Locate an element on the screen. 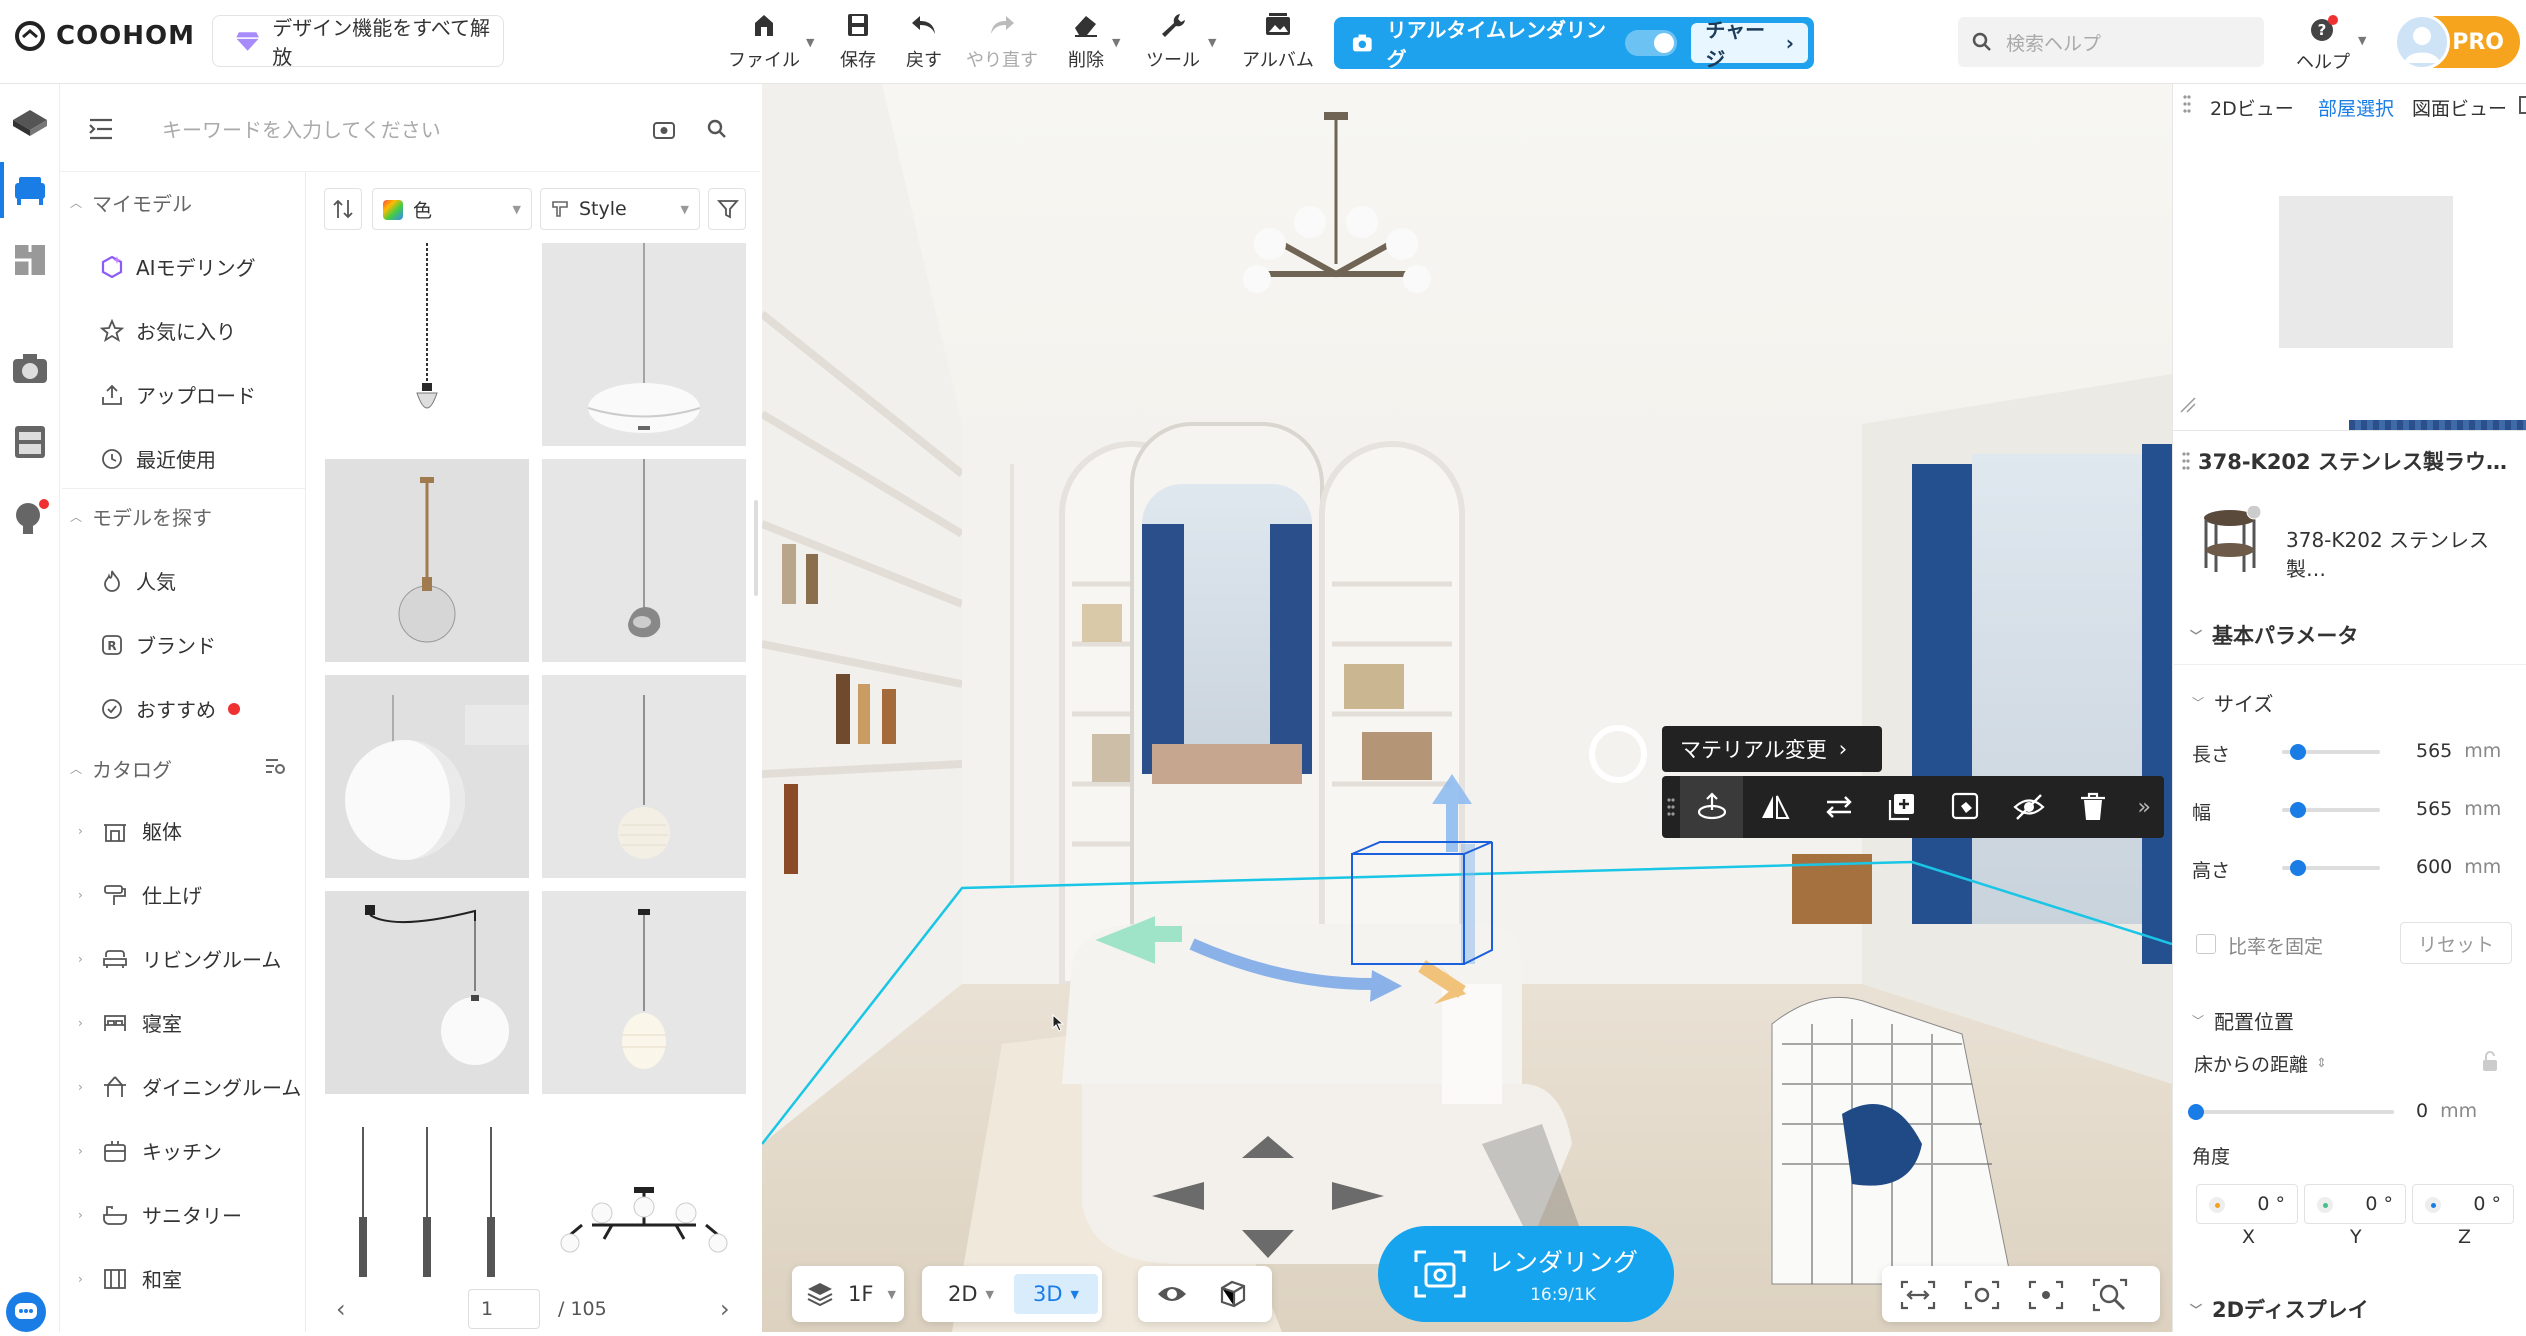 Image resolution: width=2526 pixels, height=1336 pixels. catalog-item-bedroom: › 寝室 is located at coordinates (130, 1022).